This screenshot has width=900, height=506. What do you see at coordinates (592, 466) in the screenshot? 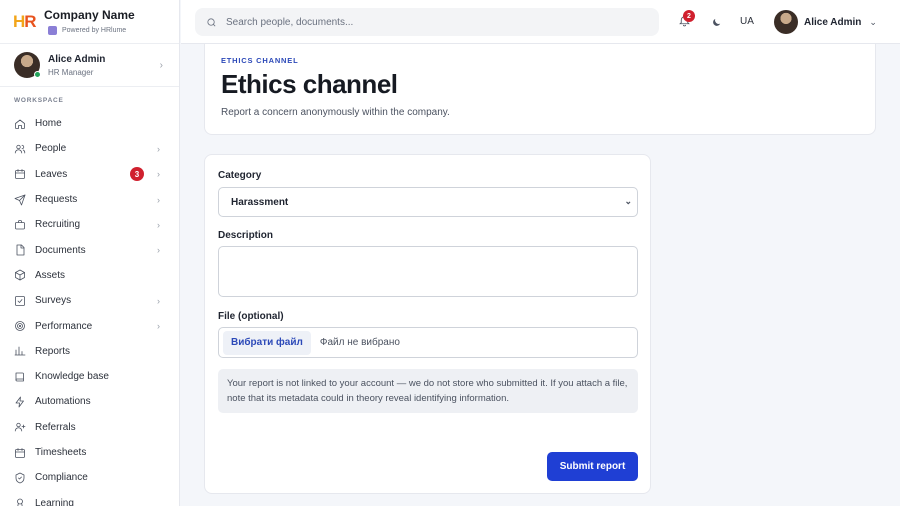
I see `submit-report-button: Submit report` at bounding box center [592, 466].